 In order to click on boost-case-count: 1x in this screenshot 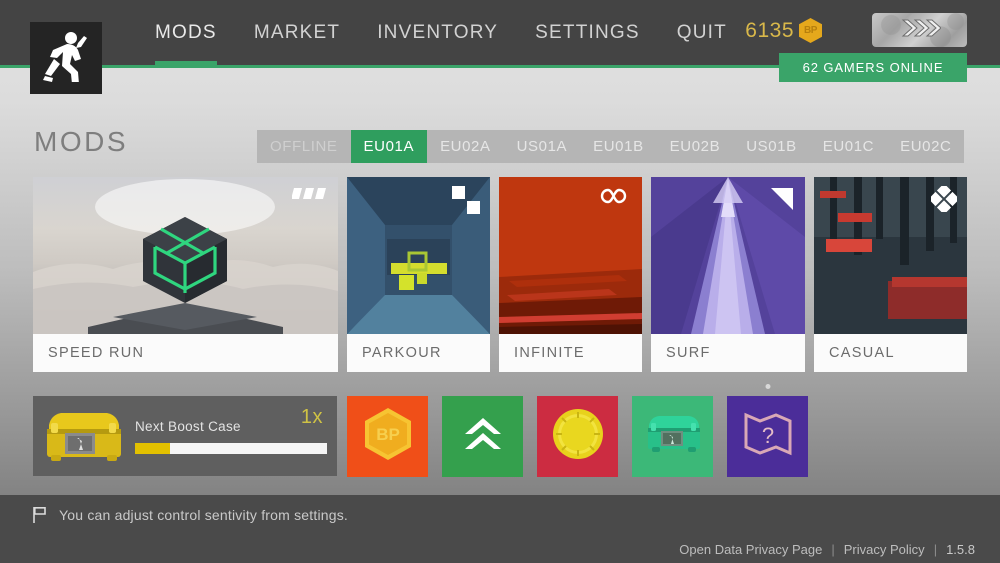, I will do `click(311, 417)`.